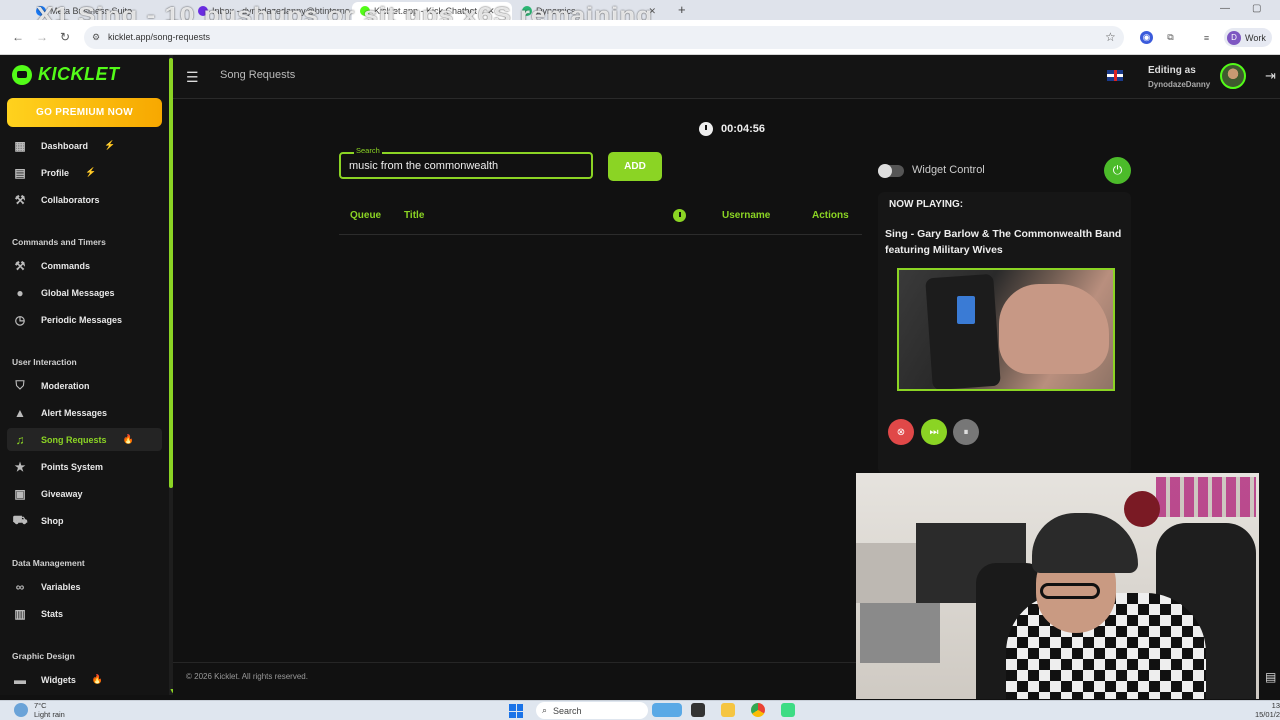 Image resolution: width=1280 pixels, height=720 pixels. Describe the element at coordinates (1270, 76) in the screenshot. I see `logout-icon: ⇥` at that location.